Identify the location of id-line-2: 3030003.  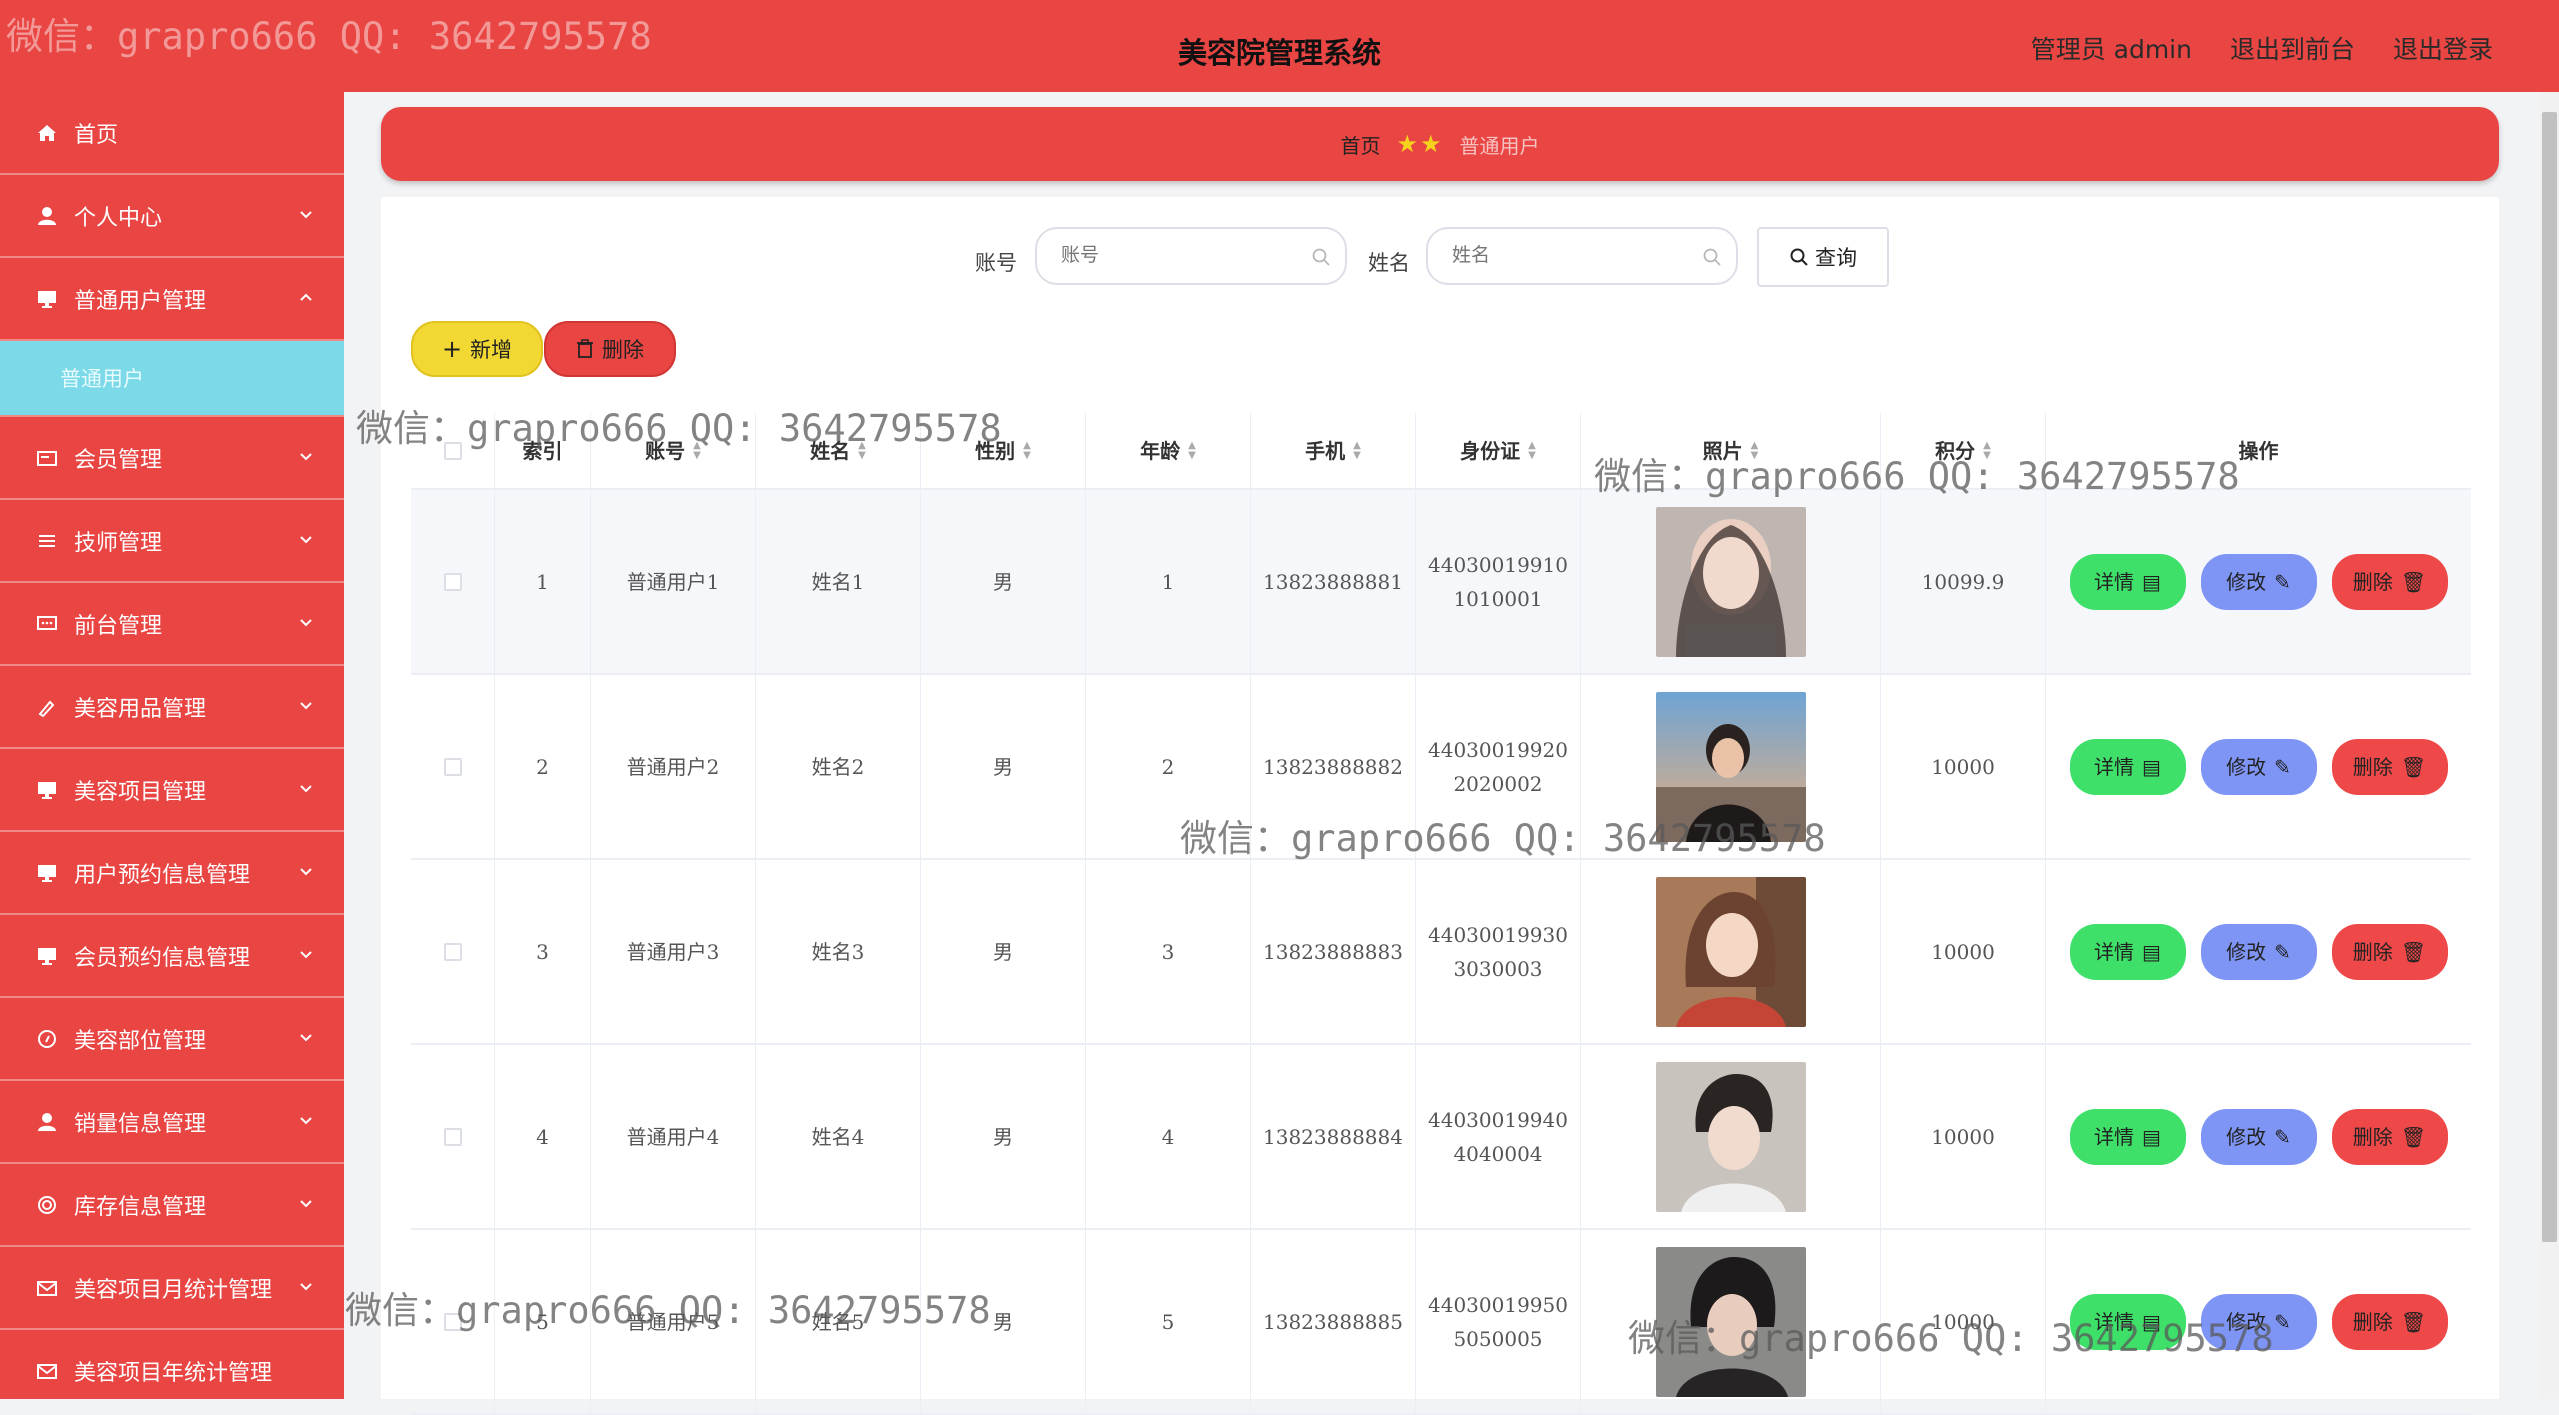
(1498, 968).